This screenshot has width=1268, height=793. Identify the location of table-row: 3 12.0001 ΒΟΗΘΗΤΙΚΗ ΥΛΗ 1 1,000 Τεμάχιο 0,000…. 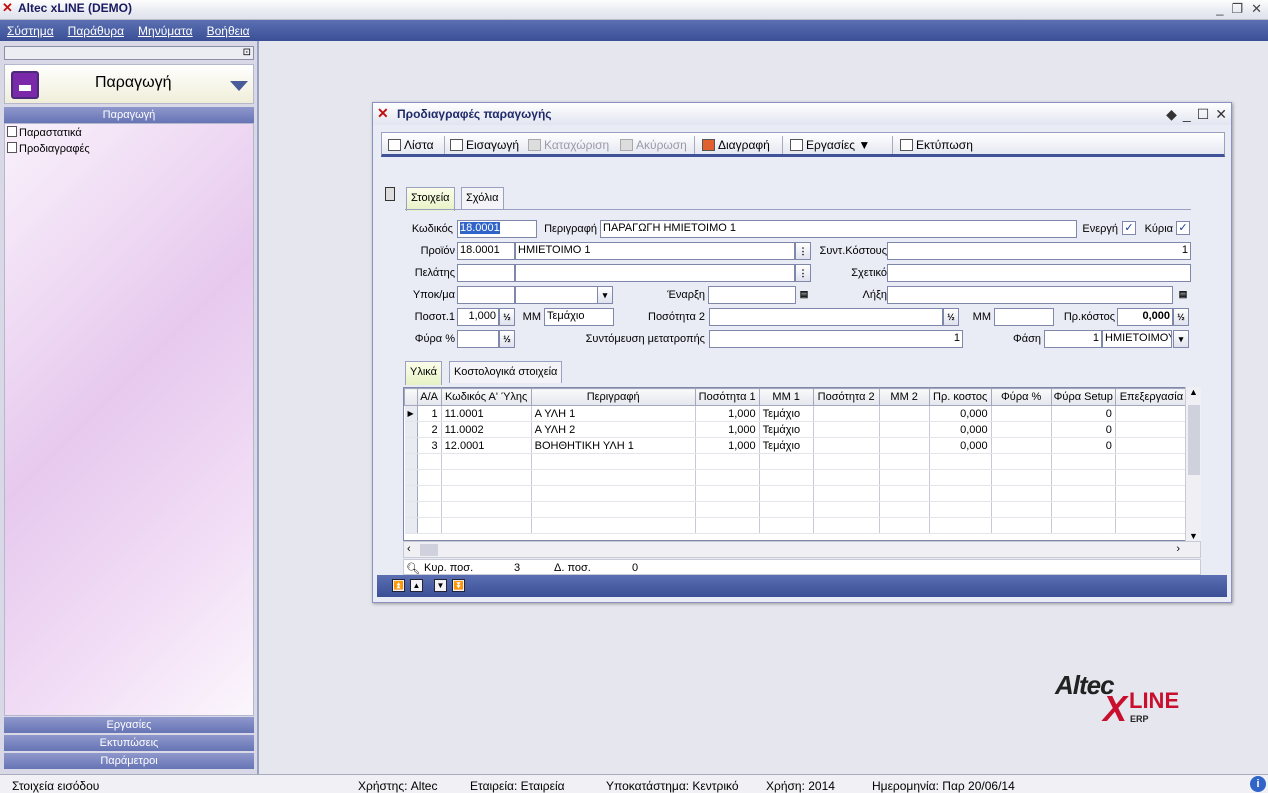
(796, 445).